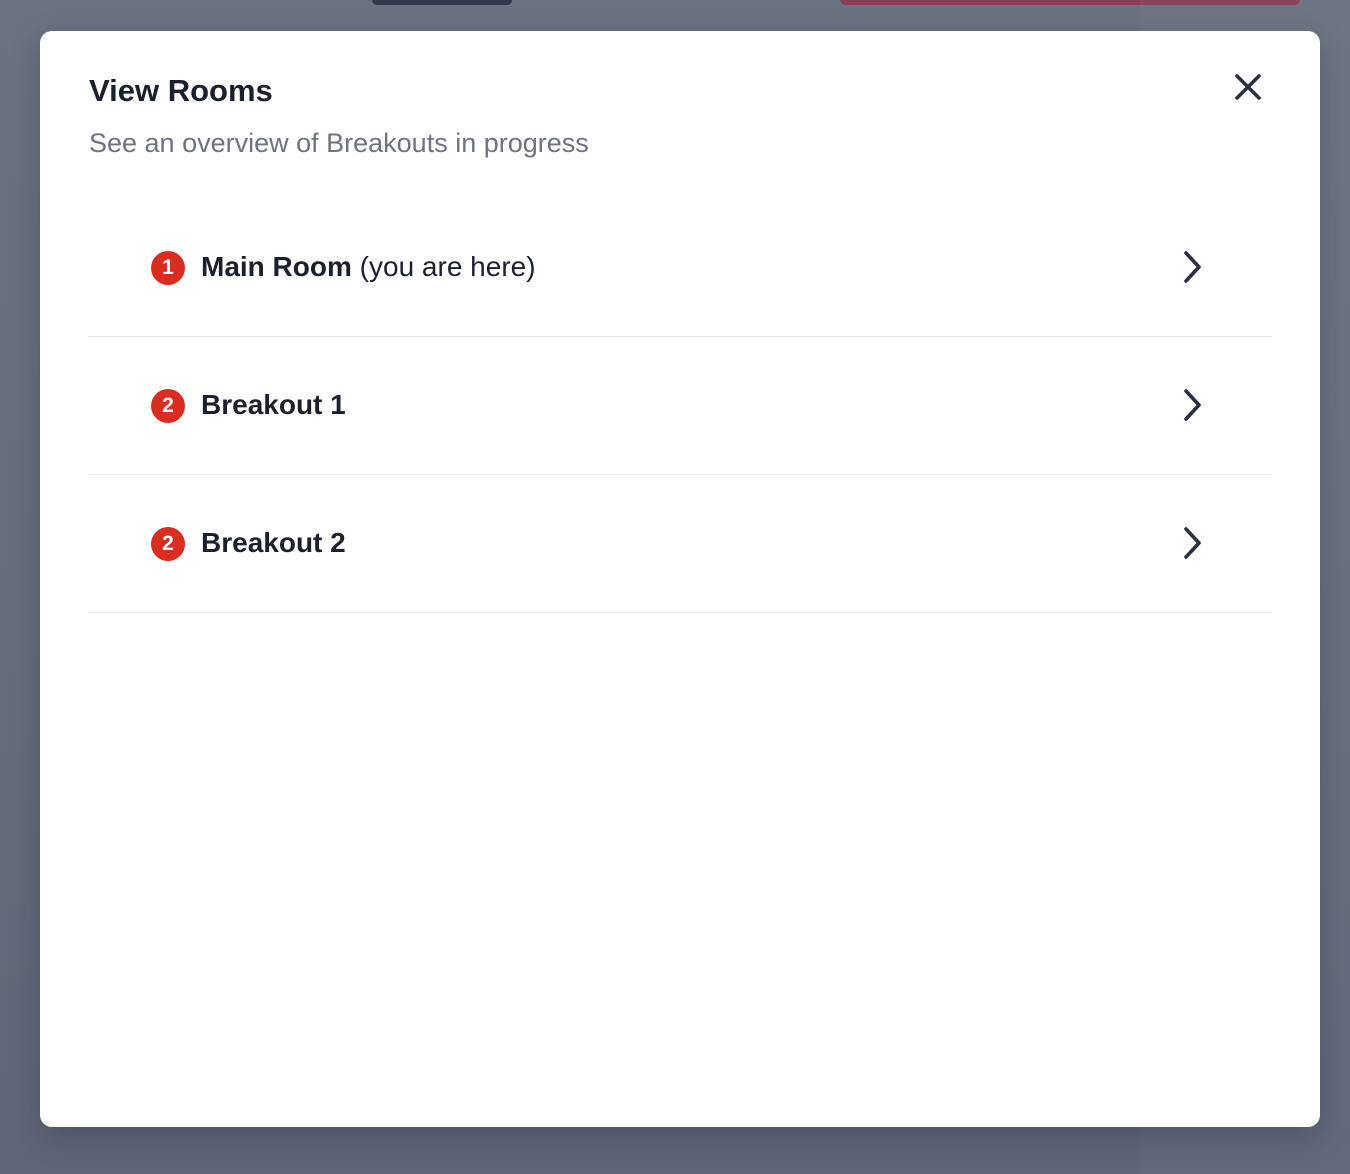 The height and width of the screenshot is (1174, 1350). Describe the element at coordinates (339, 143) in the screenshot. I see `modal-subtitle: See an overview of Breakouts in progress` at that location.